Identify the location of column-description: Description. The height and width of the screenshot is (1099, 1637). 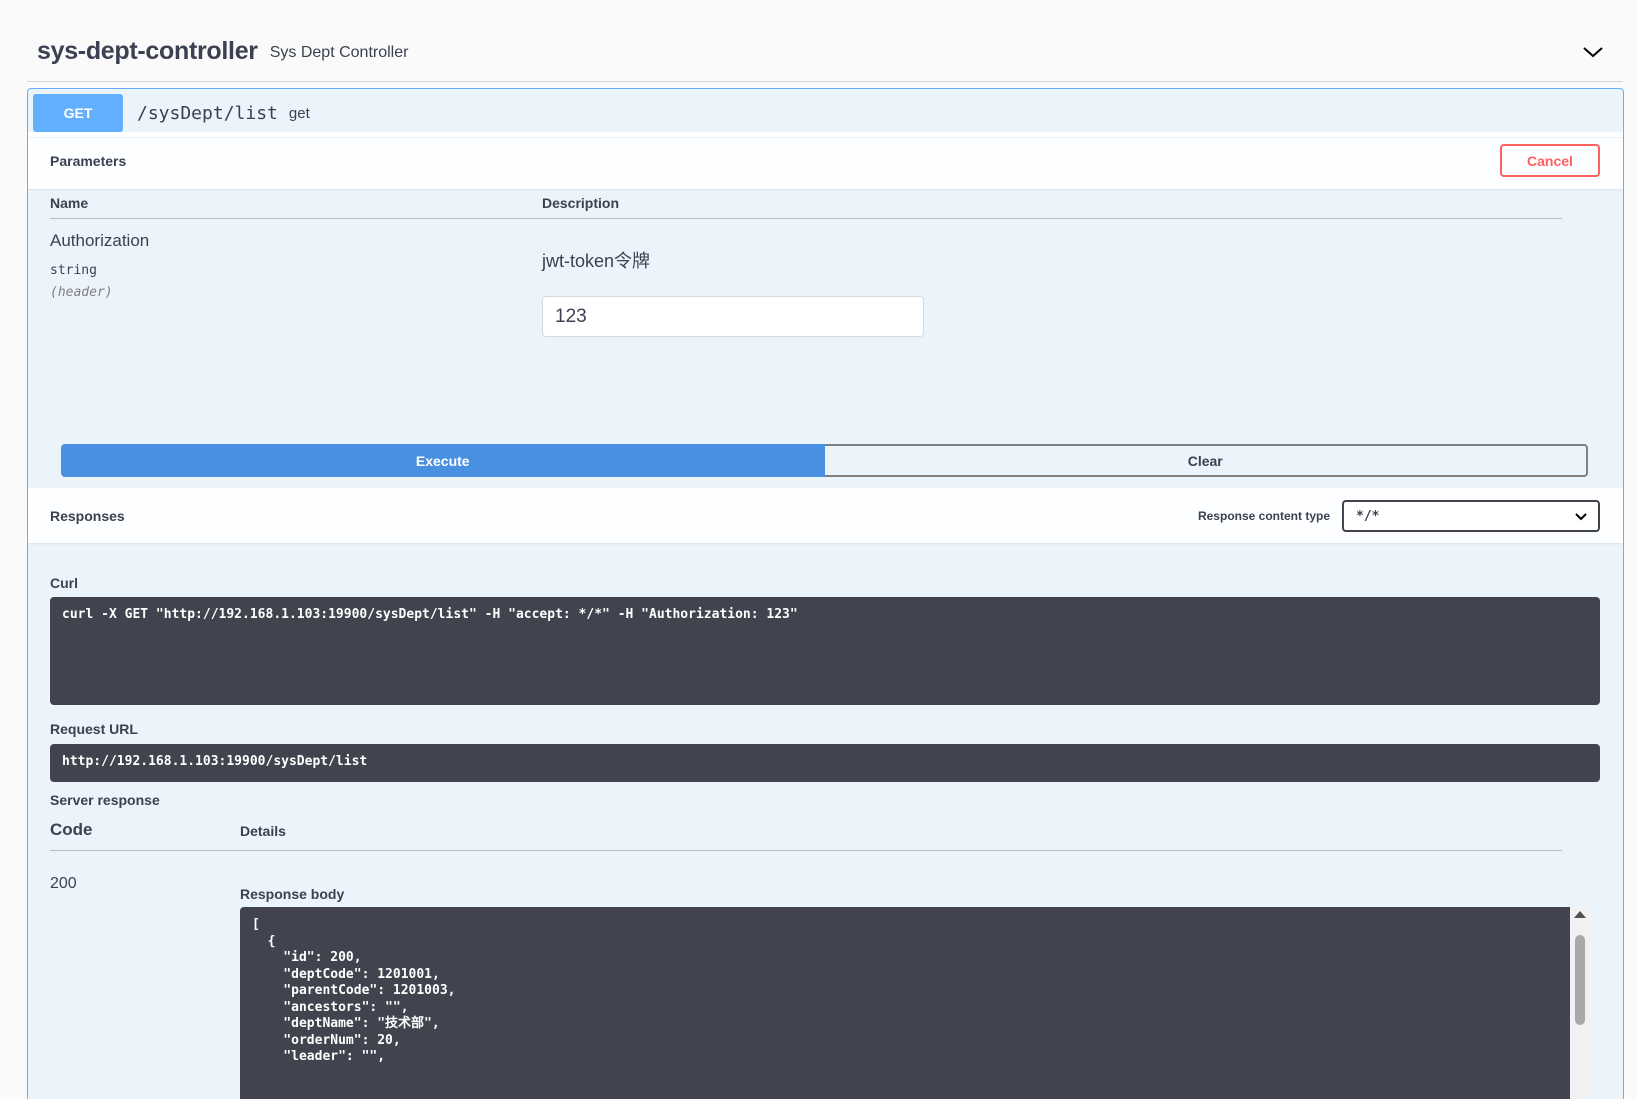
(581, 203).